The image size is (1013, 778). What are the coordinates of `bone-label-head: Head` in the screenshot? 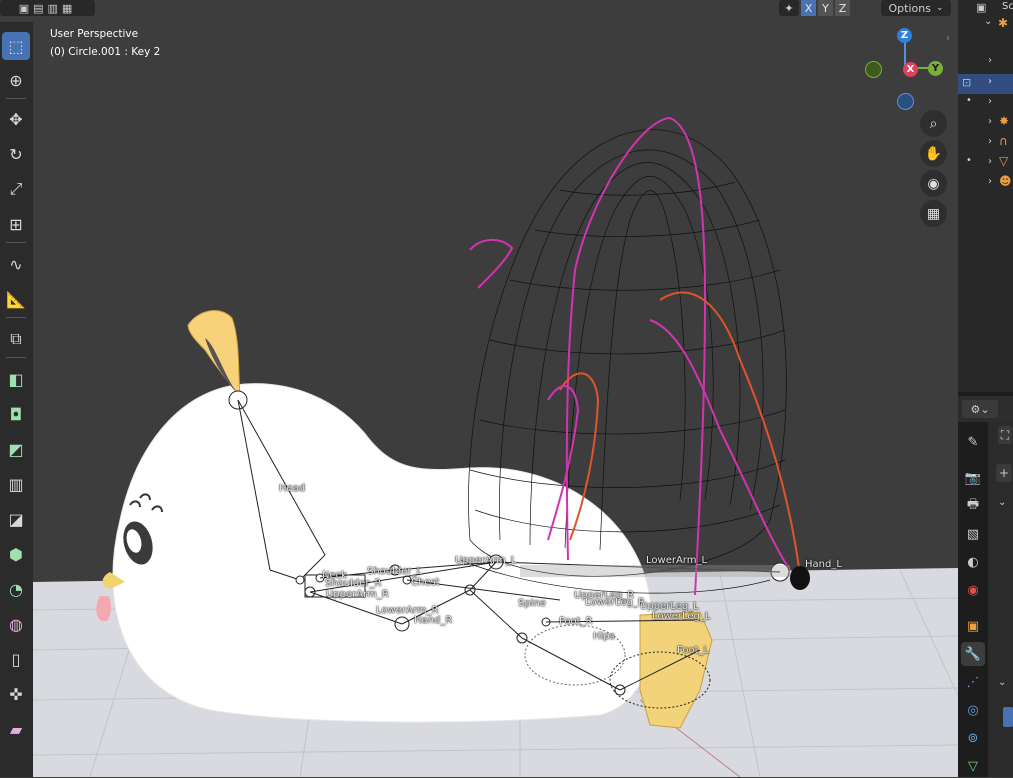 It's located at (292, 488).